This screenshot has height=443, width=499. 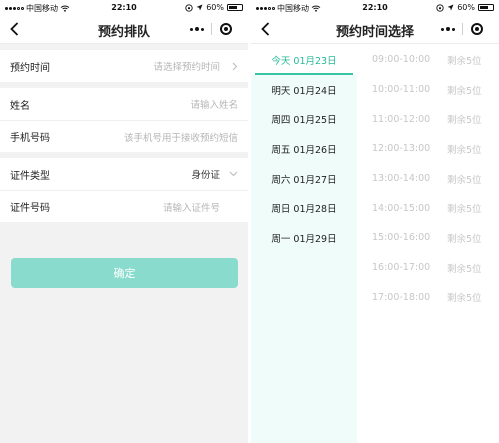 I want to click on time-slot: 10:00-11:00 剩余5位, so click(x=428, y=90).